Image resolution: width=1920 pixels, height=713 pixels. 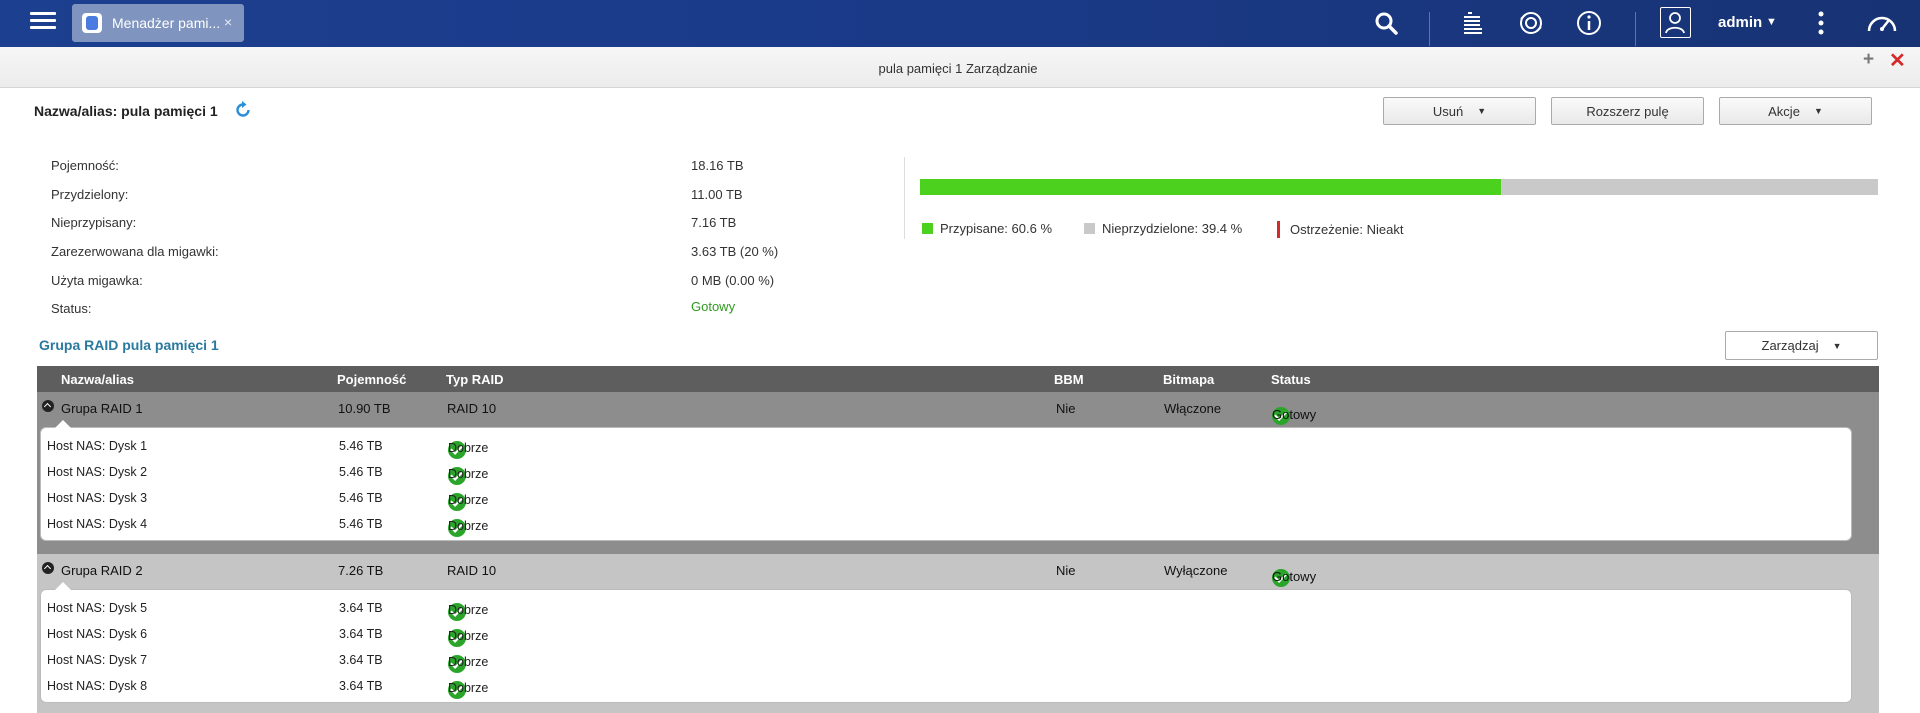 What do you see at coordinates (97, 608) in the screenshot?
I see `disk-name: Host NAS: Dysk 5` at bounding box center [97, 608].